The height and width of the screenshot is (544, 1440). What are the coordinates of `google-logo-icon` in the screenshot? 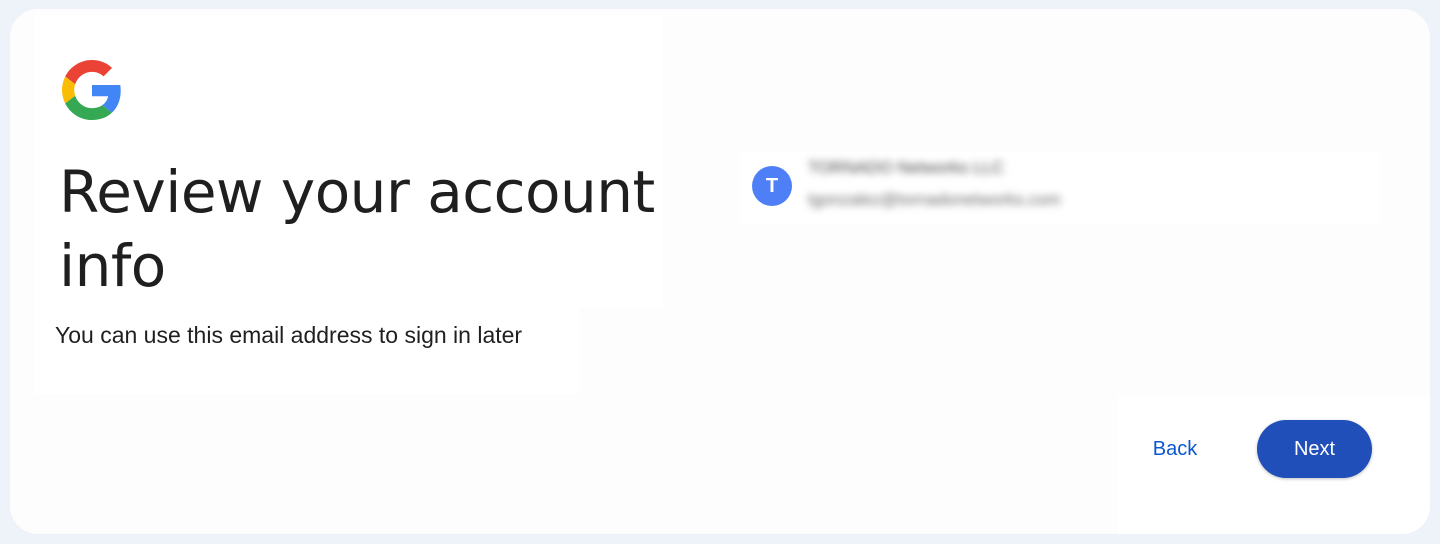 It's located at (91, 90).